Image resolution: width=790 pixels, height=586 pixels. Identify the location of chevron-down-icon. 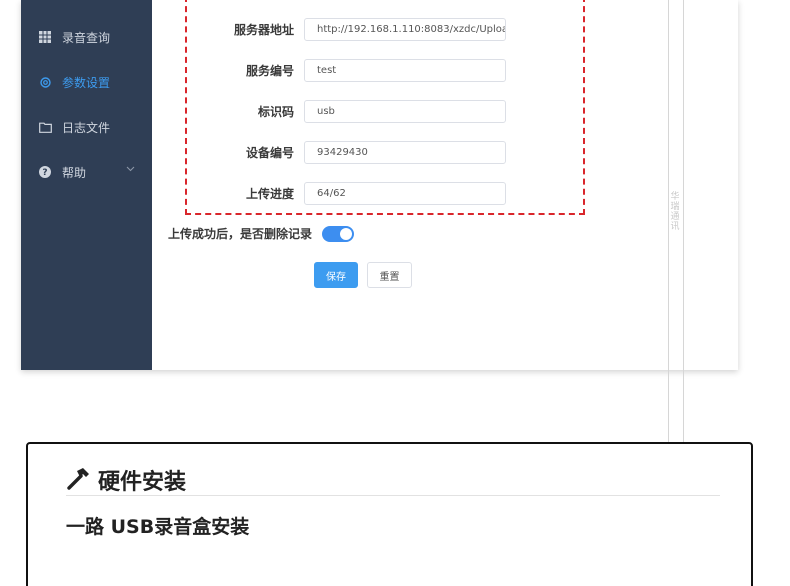
(130, 170).